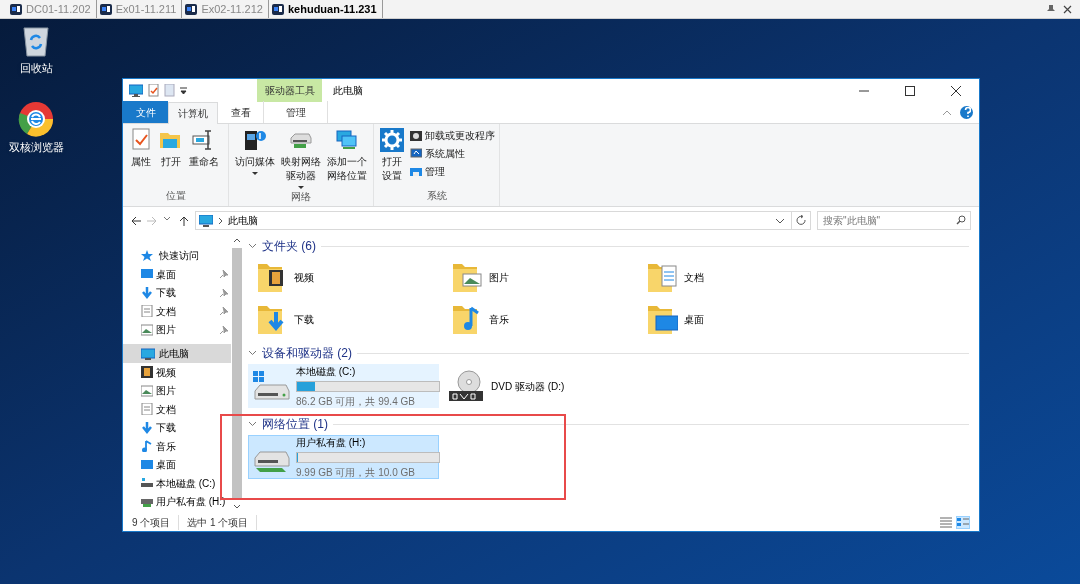  I want to click on connection-tab: kehuduan-11.231, so click(327, 9).